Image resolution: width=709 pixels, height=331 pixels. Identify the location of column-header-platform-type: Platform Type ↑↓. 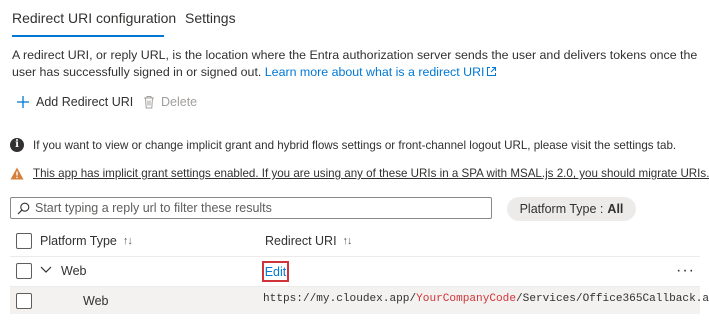
(86, 241).